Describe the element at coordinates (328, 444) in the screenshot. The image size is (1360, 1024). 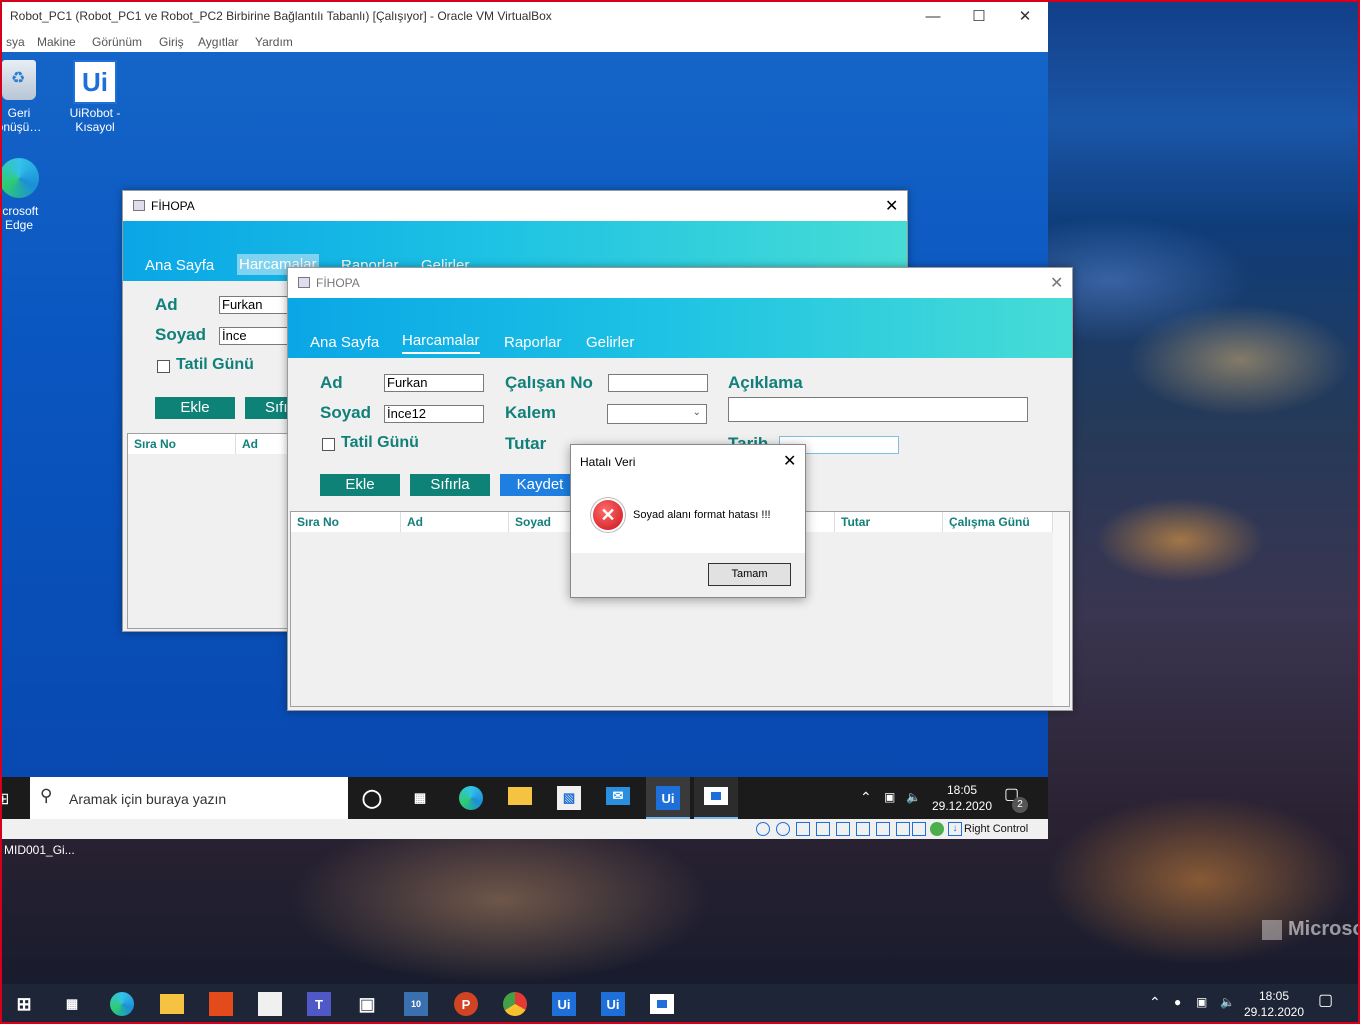
I see `tatil-checkbox` at that location.